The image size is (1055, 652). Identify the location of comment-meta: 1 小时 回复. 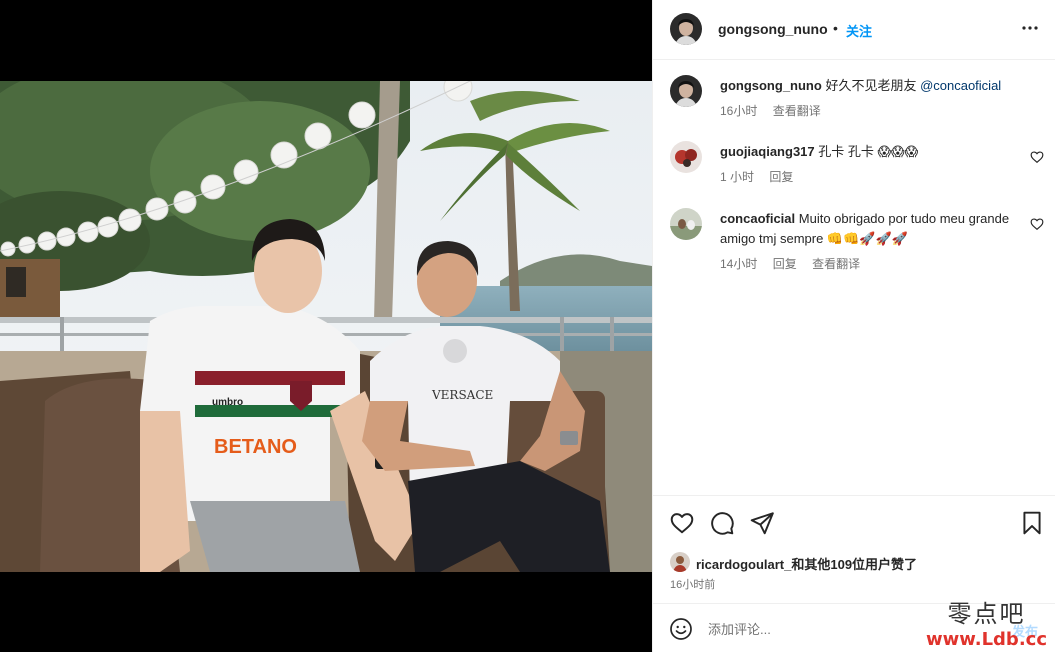
(762, 176).